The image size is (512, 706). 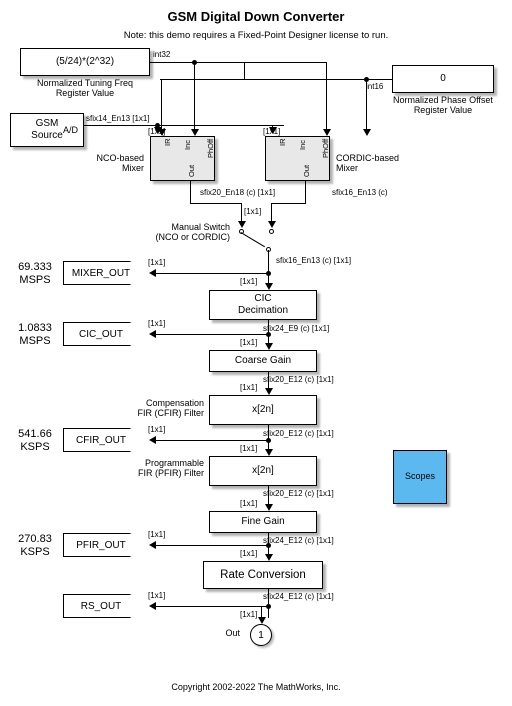 I want to click on out-port-1: 1, so click(x=261, y=635).